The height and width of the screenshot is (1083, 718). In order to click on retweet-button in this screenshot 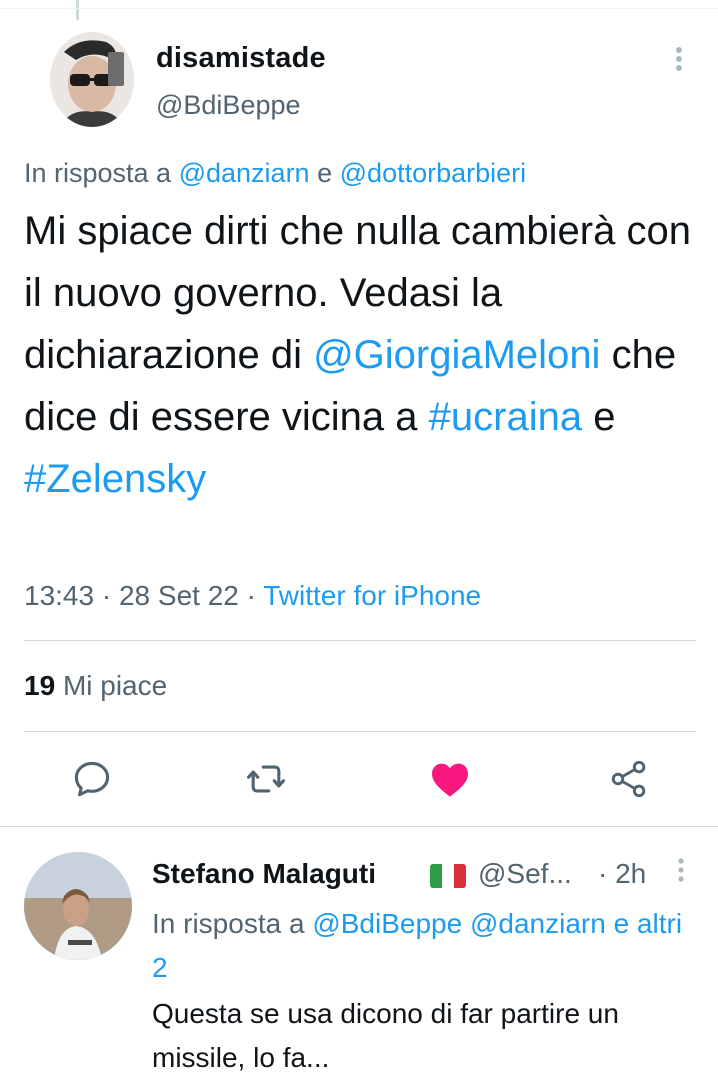, I will do `click(266, 779)`.